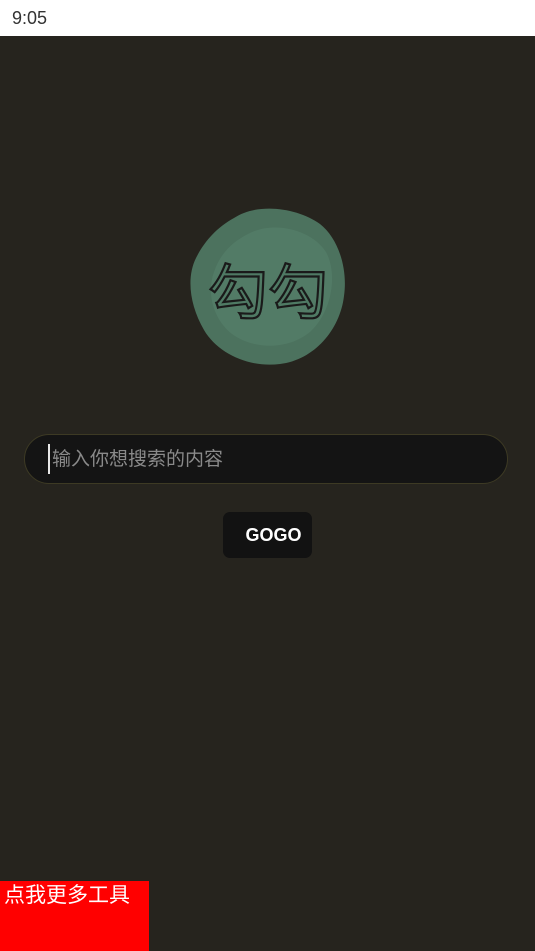 Image resolution: width=535 pixels, height=951 pixels. What do you see at coordinates (260, 459) in the screenshot?
I see `search-input` at bounding box center [260, 459].